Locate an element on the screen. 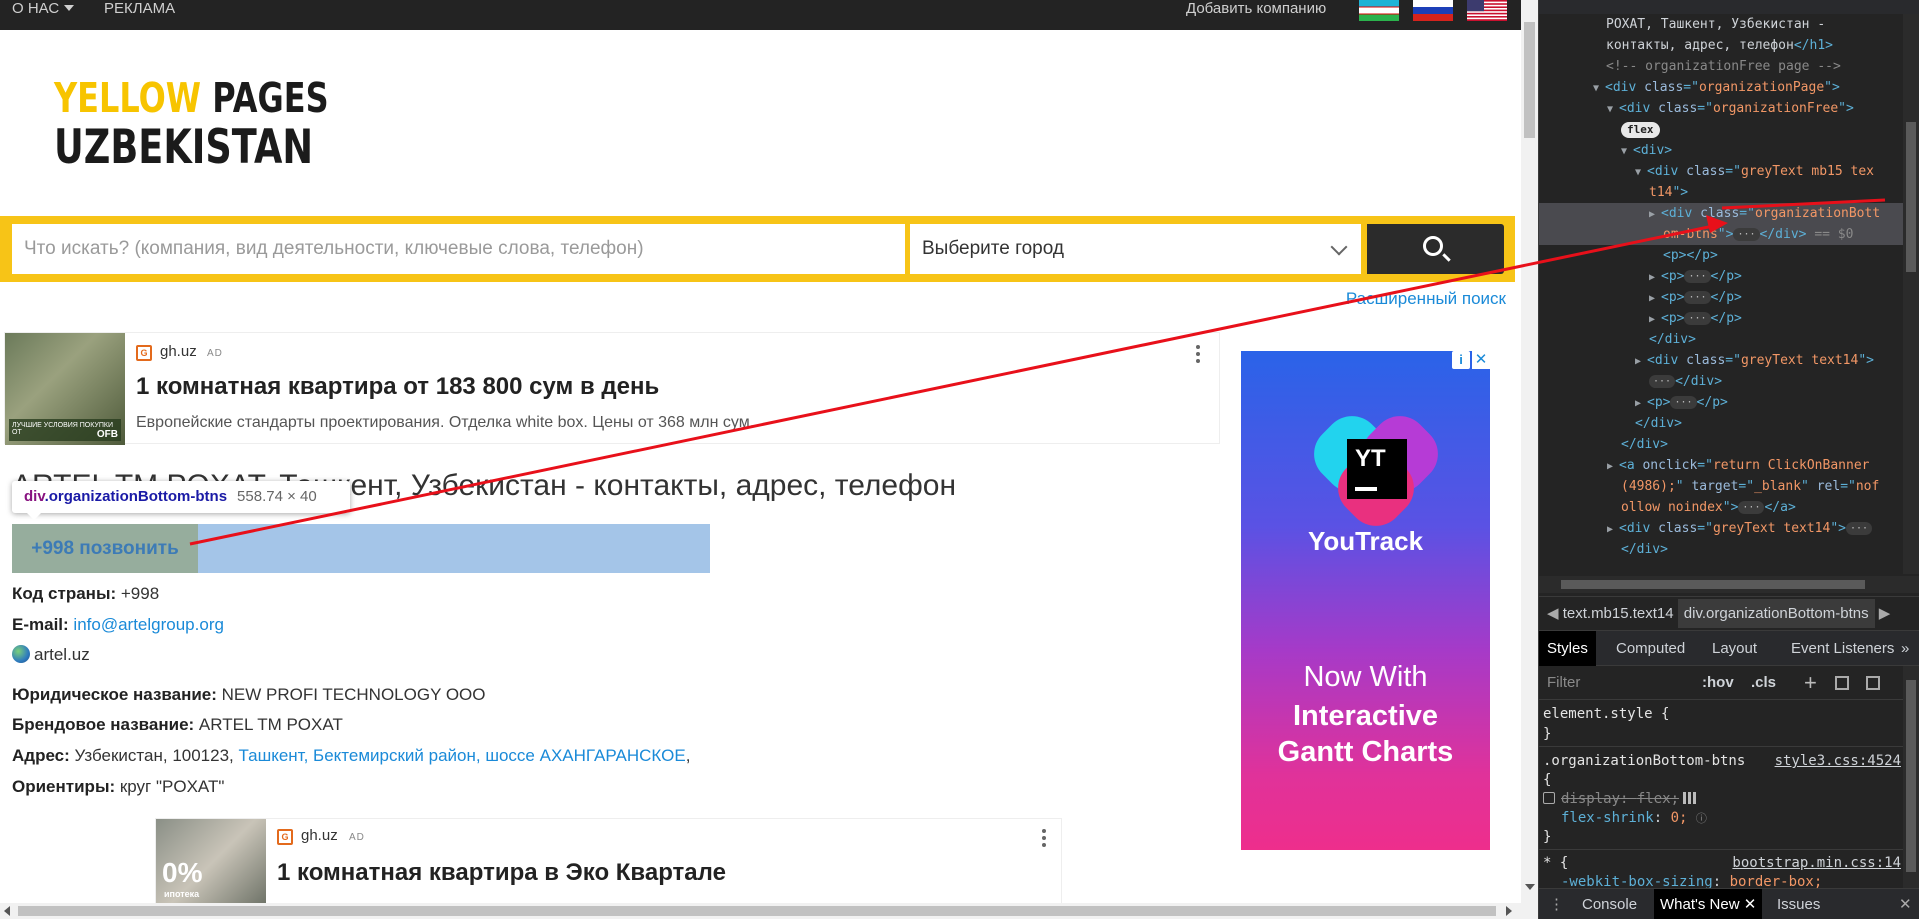  ad-tagline-2: Interactive Gantt Charts is located at coordinates (1365, 734).